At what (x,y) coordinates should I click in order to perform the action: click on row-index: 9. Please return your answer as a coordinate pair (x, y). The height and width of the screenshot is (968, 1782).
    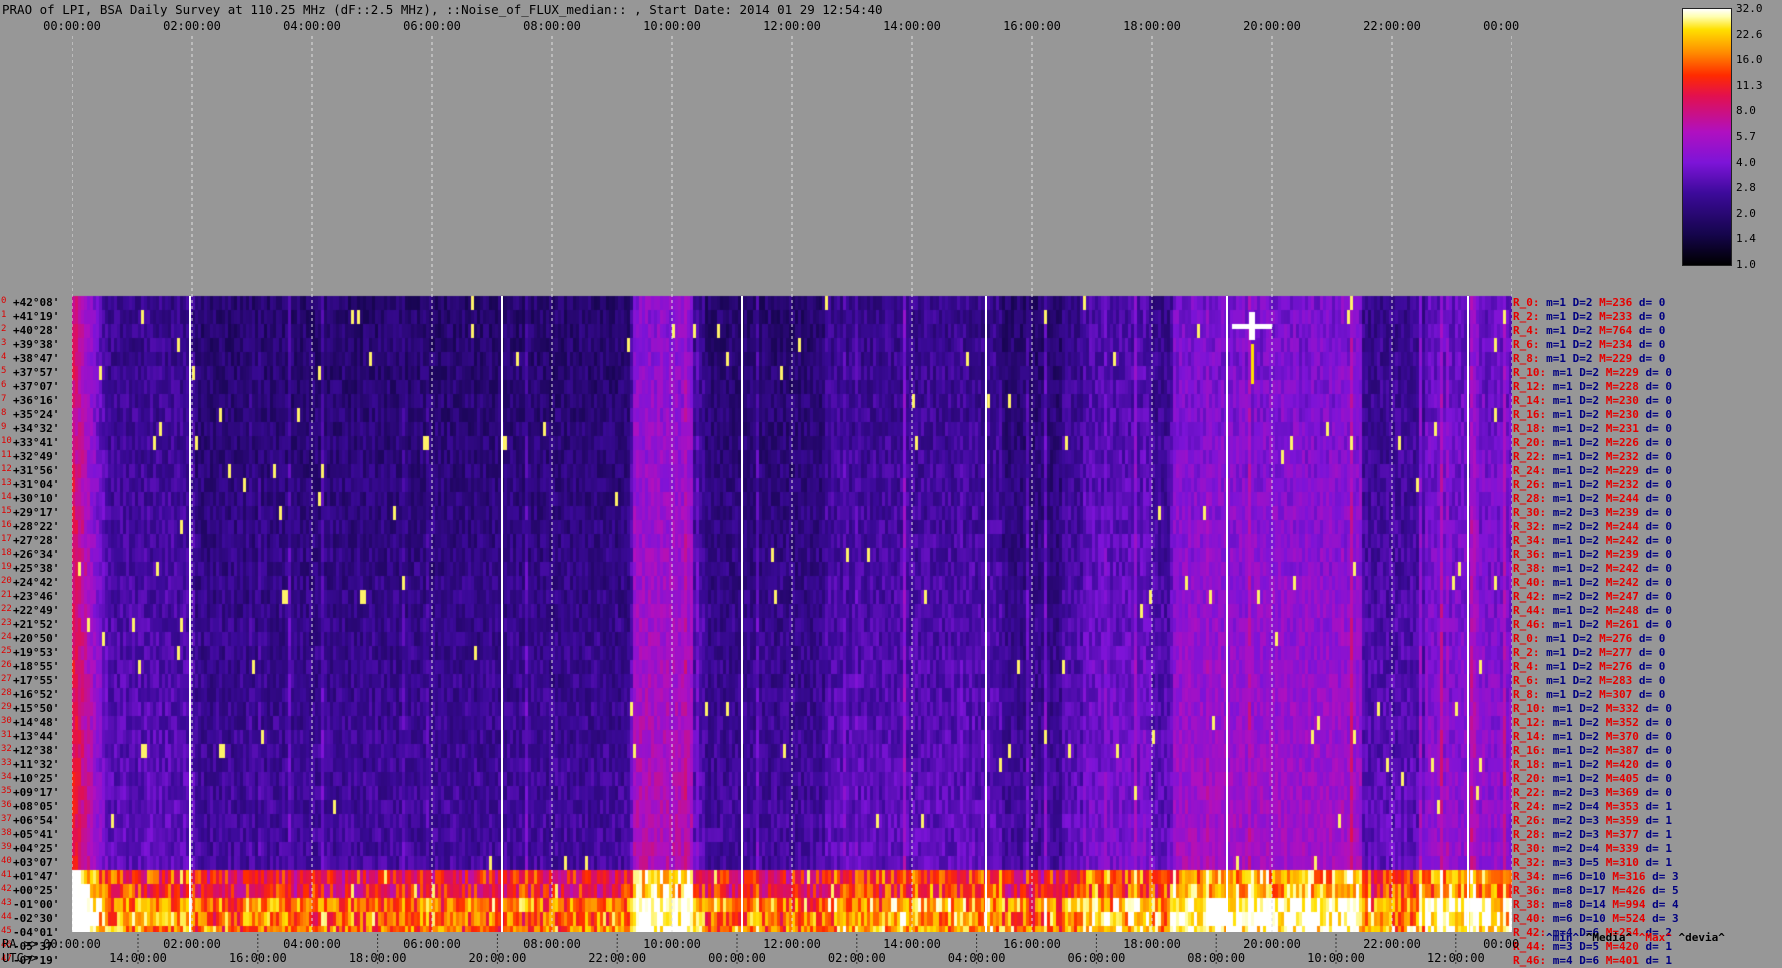
    Looking at the image, I should click on (4, 427).